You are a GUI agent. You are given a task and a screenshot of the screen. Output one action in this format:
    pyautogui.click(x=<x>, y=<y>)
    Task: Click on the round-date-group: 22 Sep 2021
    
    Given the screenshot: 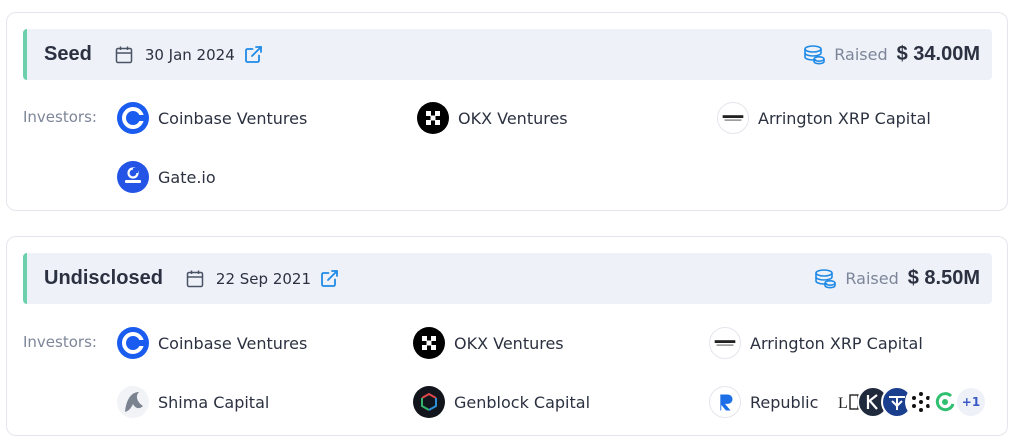 What is the action you would take?
    pyautogui.click(x=262, y=279)
    